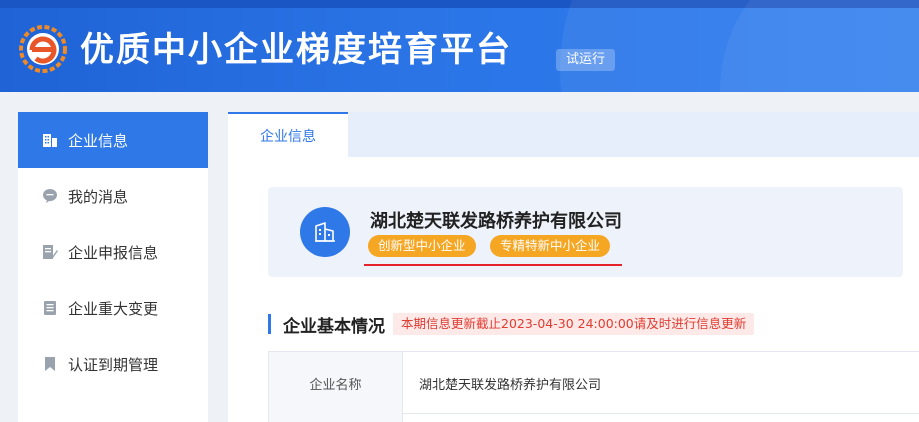  Describe the element at coordinates (50, 140) in the screenshot. I see `building-icon` at that location.